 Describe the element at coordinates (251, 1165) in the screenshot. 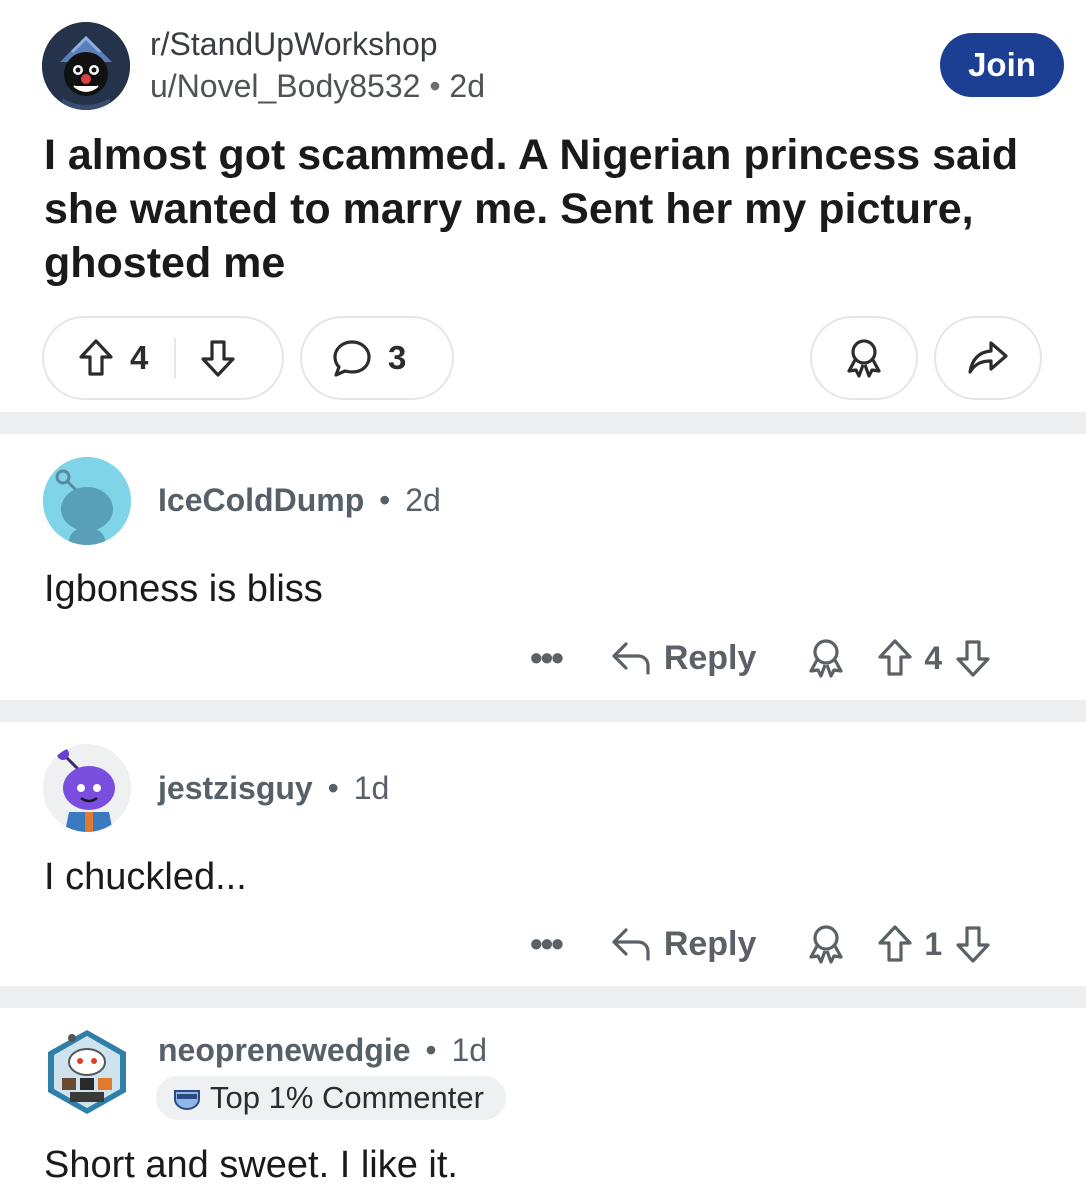

I see `comment-body: Short and sweet. I like it.` at that location.